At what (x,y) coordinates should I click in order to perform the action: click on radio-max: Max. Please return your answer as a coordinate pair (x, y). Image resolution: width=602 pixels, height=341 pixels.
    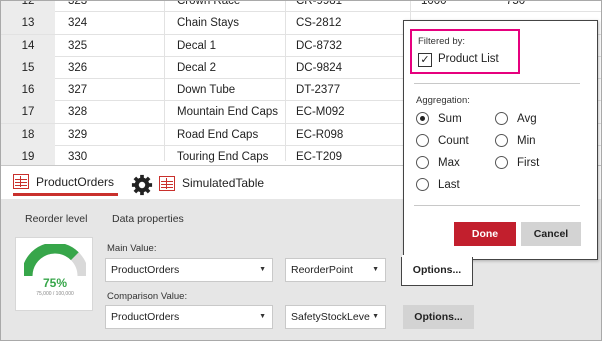
    Looking at the image, I should click on (438, 162).